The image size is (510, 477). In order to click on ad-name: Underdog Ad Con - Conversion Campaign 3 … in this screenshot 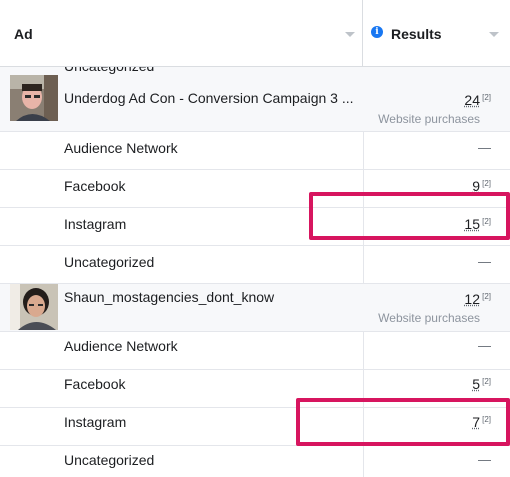, I will do `click(209, 98)`.